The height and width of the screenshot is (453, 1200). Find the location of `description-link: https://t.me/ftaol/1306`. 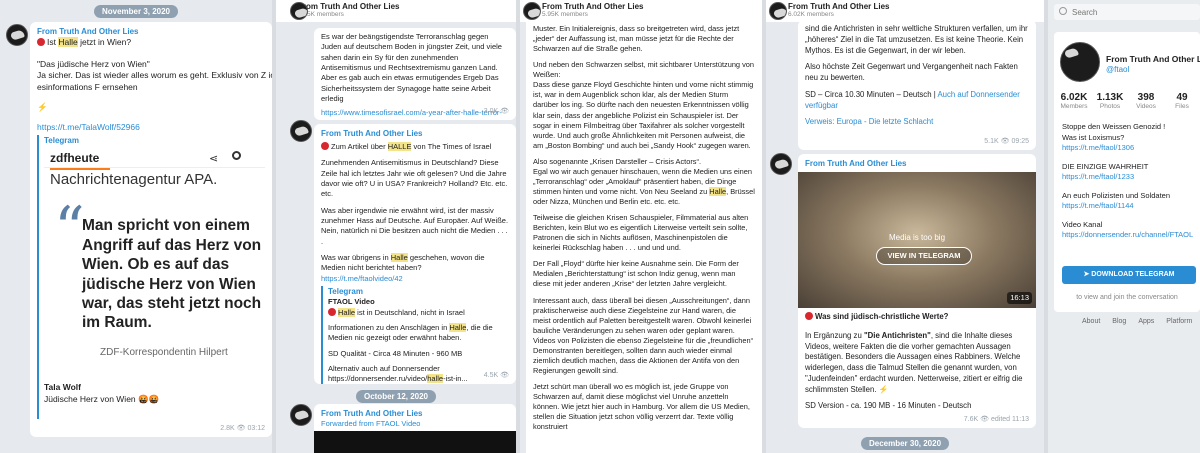

description-link: https://t.me/ftaol/1306 is located at coordinates (1130, 148).